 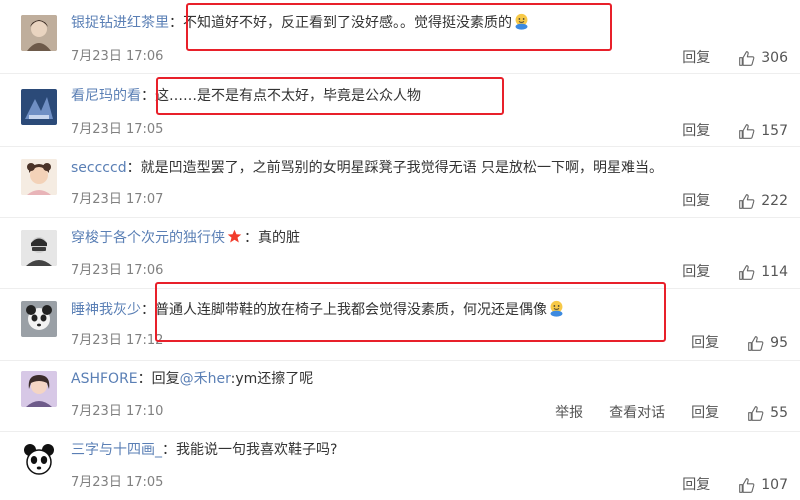 What do you see at coordinates (774, 58) in the screenshot?
I see `like-count: 306` at bounding box center [774, 58].